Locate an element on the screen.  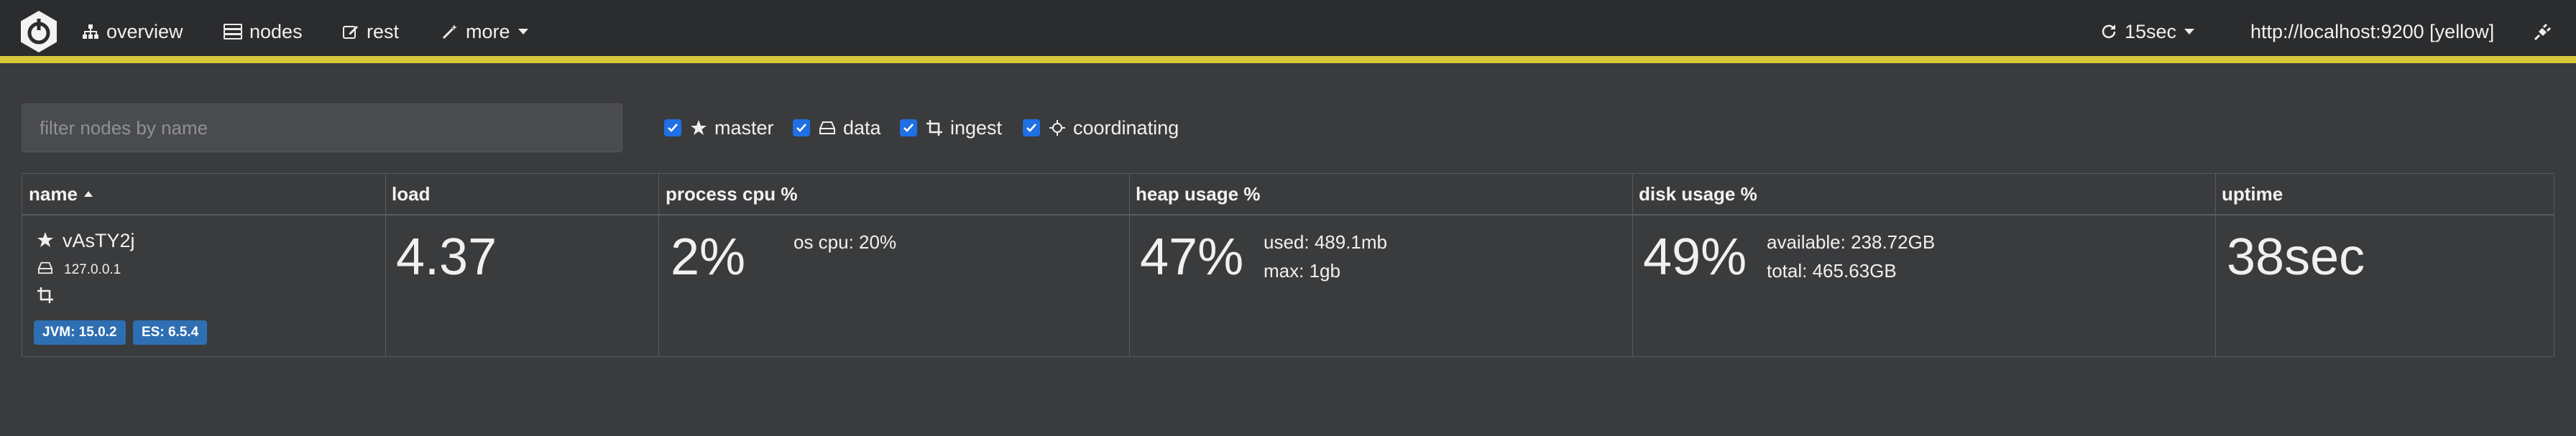
nav-overview: overview is located at coordinates (132, 31).